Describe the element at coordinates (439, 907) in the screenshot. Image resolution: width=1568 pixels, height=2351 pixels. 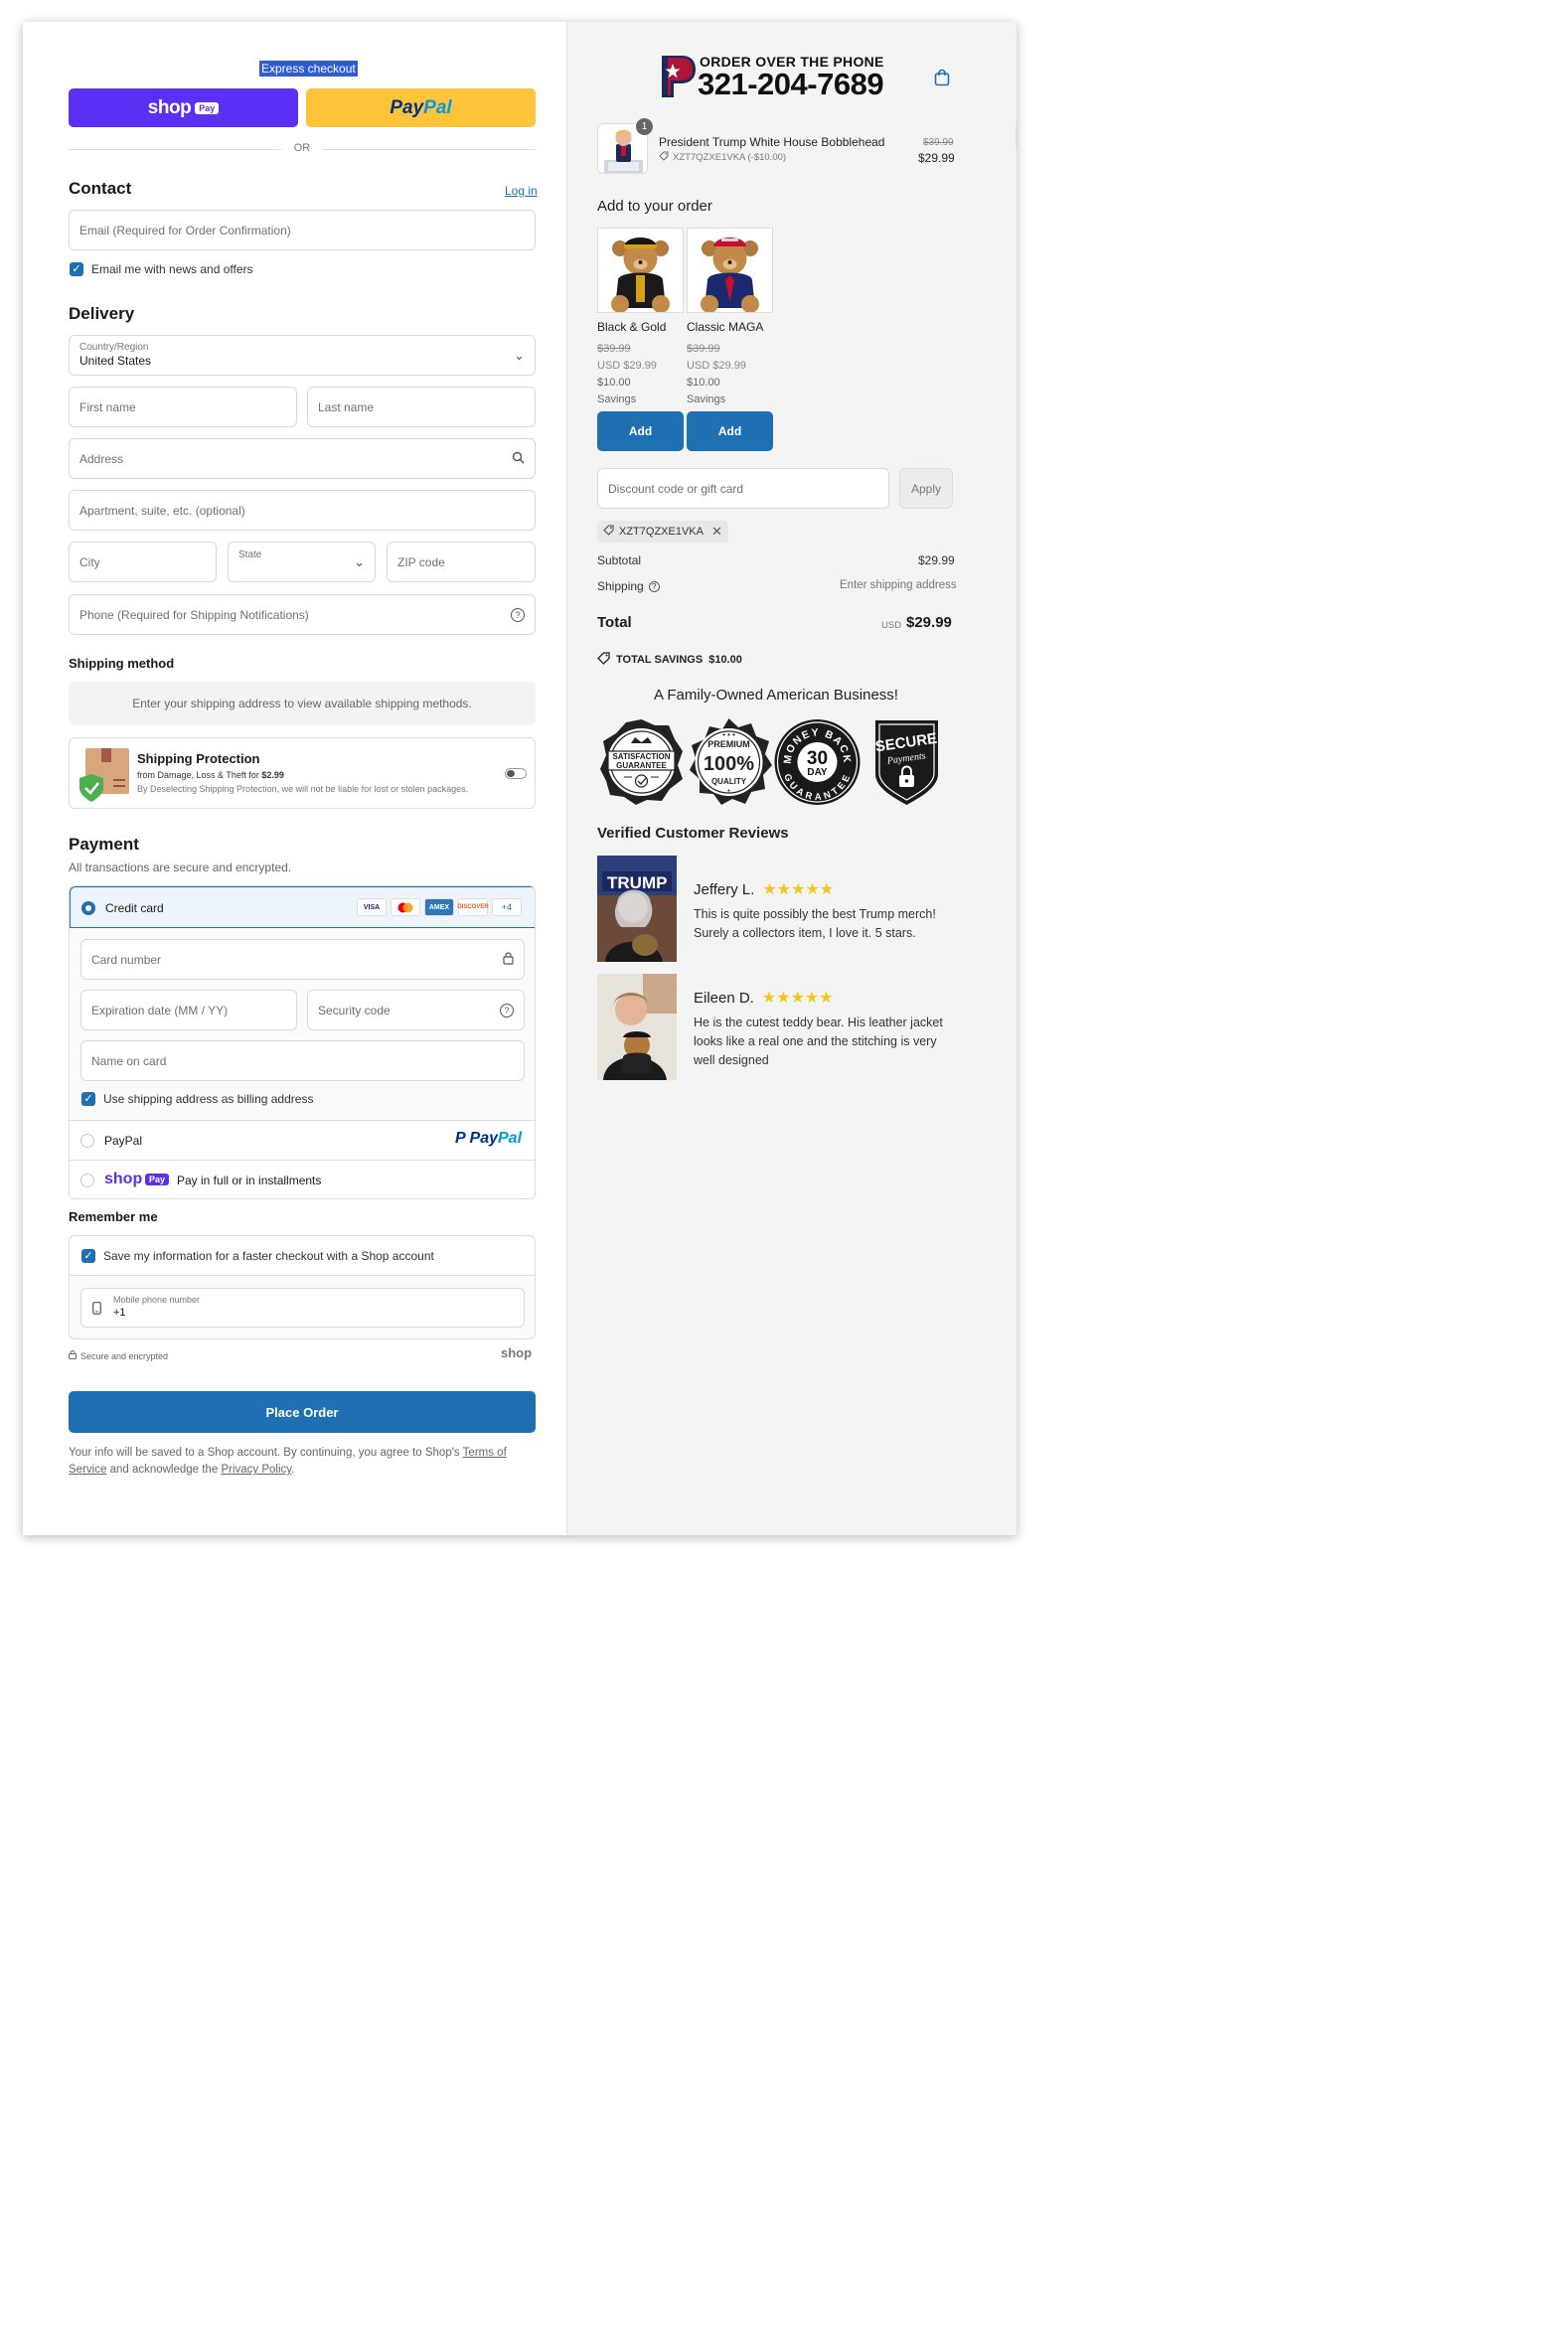
I see `amex-icon: AMEX` at that location.